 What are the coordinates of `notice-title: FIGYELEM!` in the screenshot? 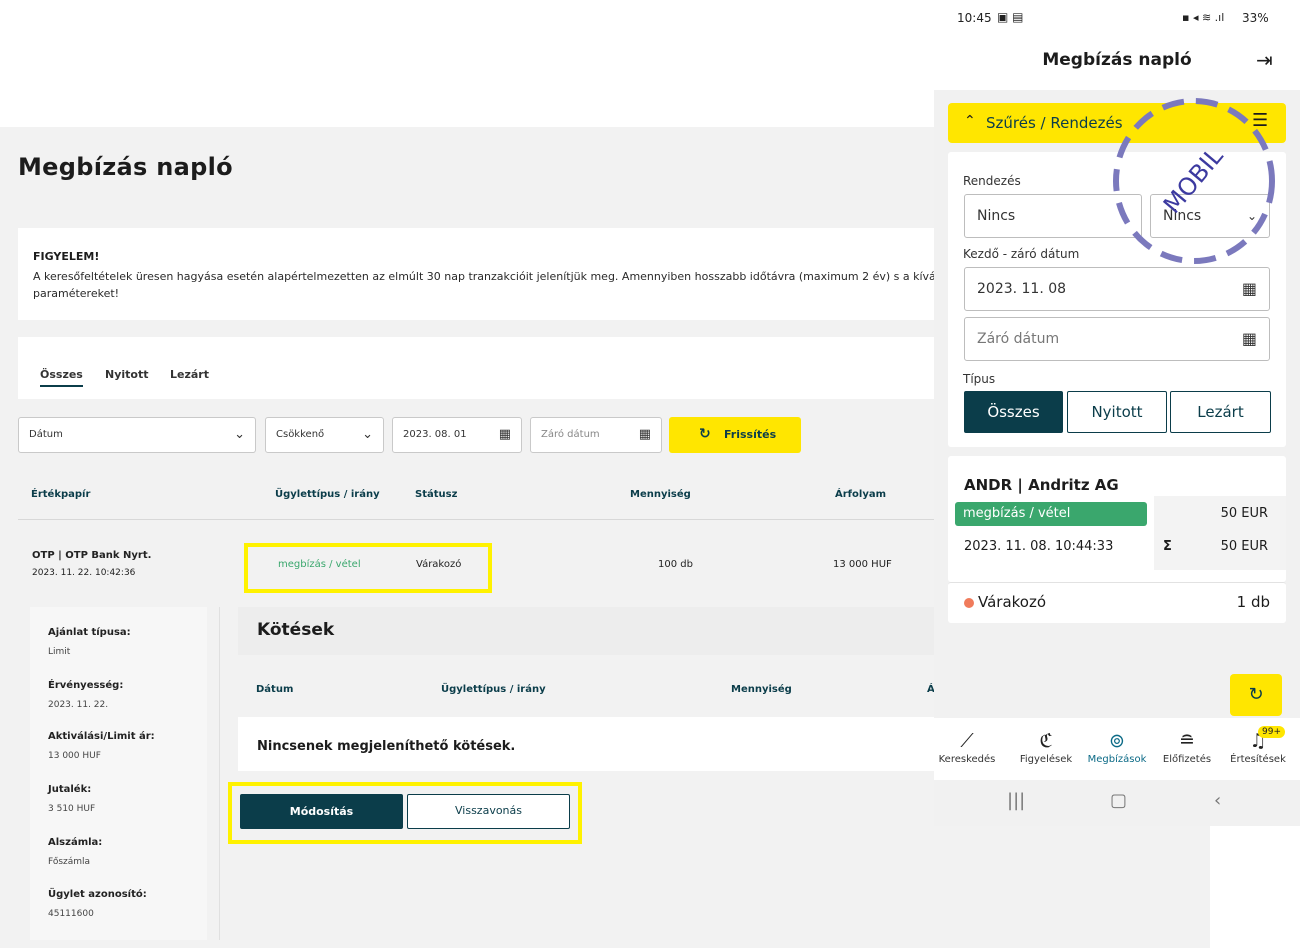 It's located at (66, 256).